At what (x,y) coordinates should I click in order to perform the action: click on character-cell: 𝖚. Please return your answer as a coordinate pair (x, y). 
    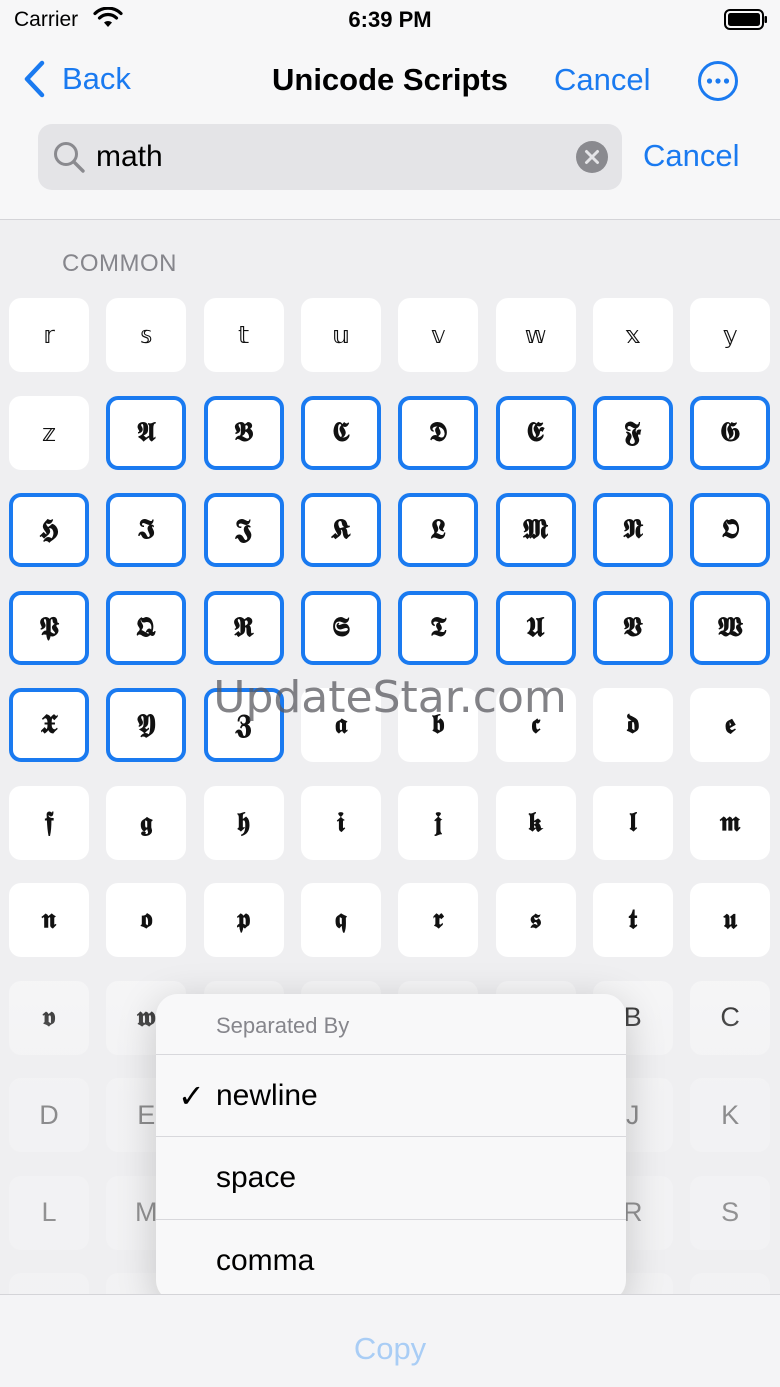
    Looking at the image, I should click on (730, 920).